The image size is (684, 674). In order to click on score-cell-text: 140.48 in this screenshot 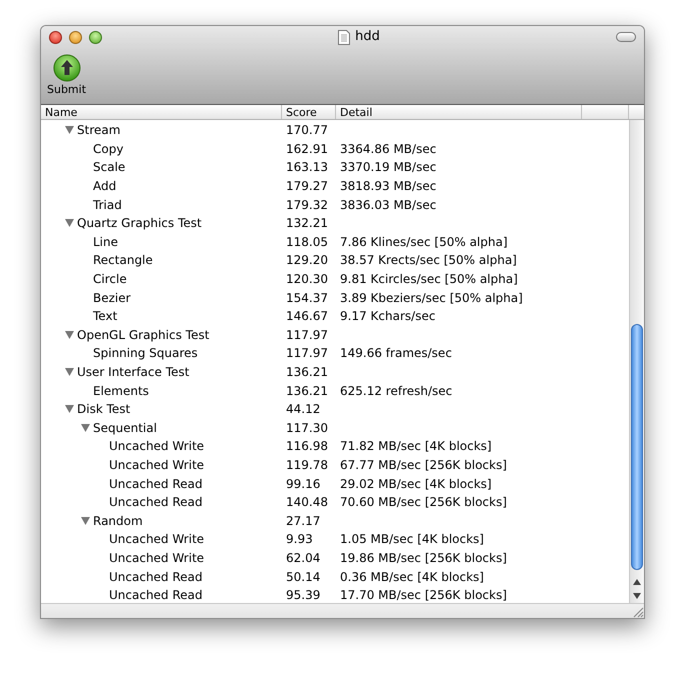, I will do `click(307, 503)`.